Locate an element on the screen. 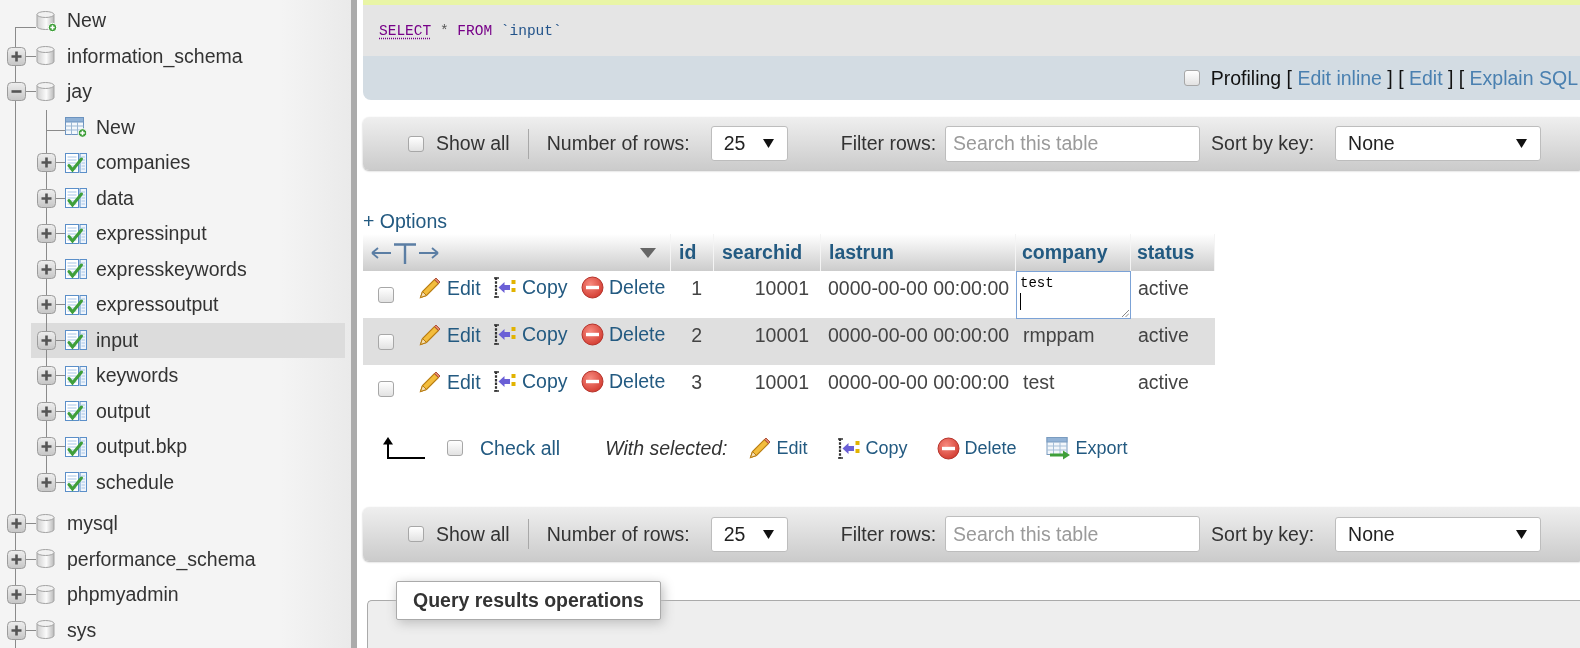  profiling-label: Profiling is located at coordinates (1246, 78).